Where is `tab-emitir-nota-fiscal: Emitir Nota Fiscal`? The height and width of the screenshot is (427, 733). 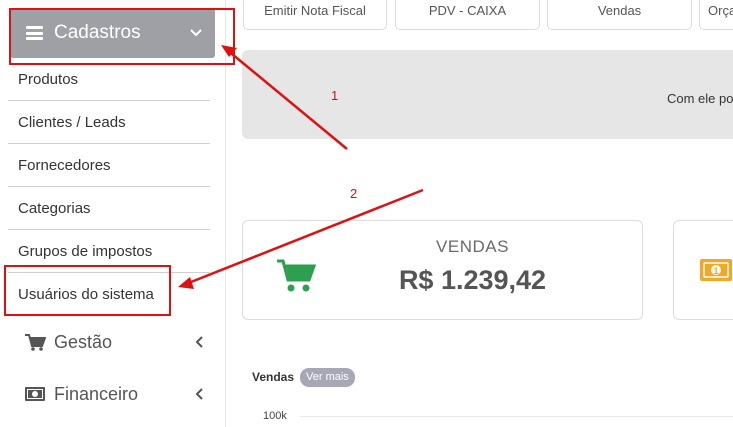
tab-emitir-nota-fiscal: Emitir Nota Fiscal is located at coordinates (315, 15).